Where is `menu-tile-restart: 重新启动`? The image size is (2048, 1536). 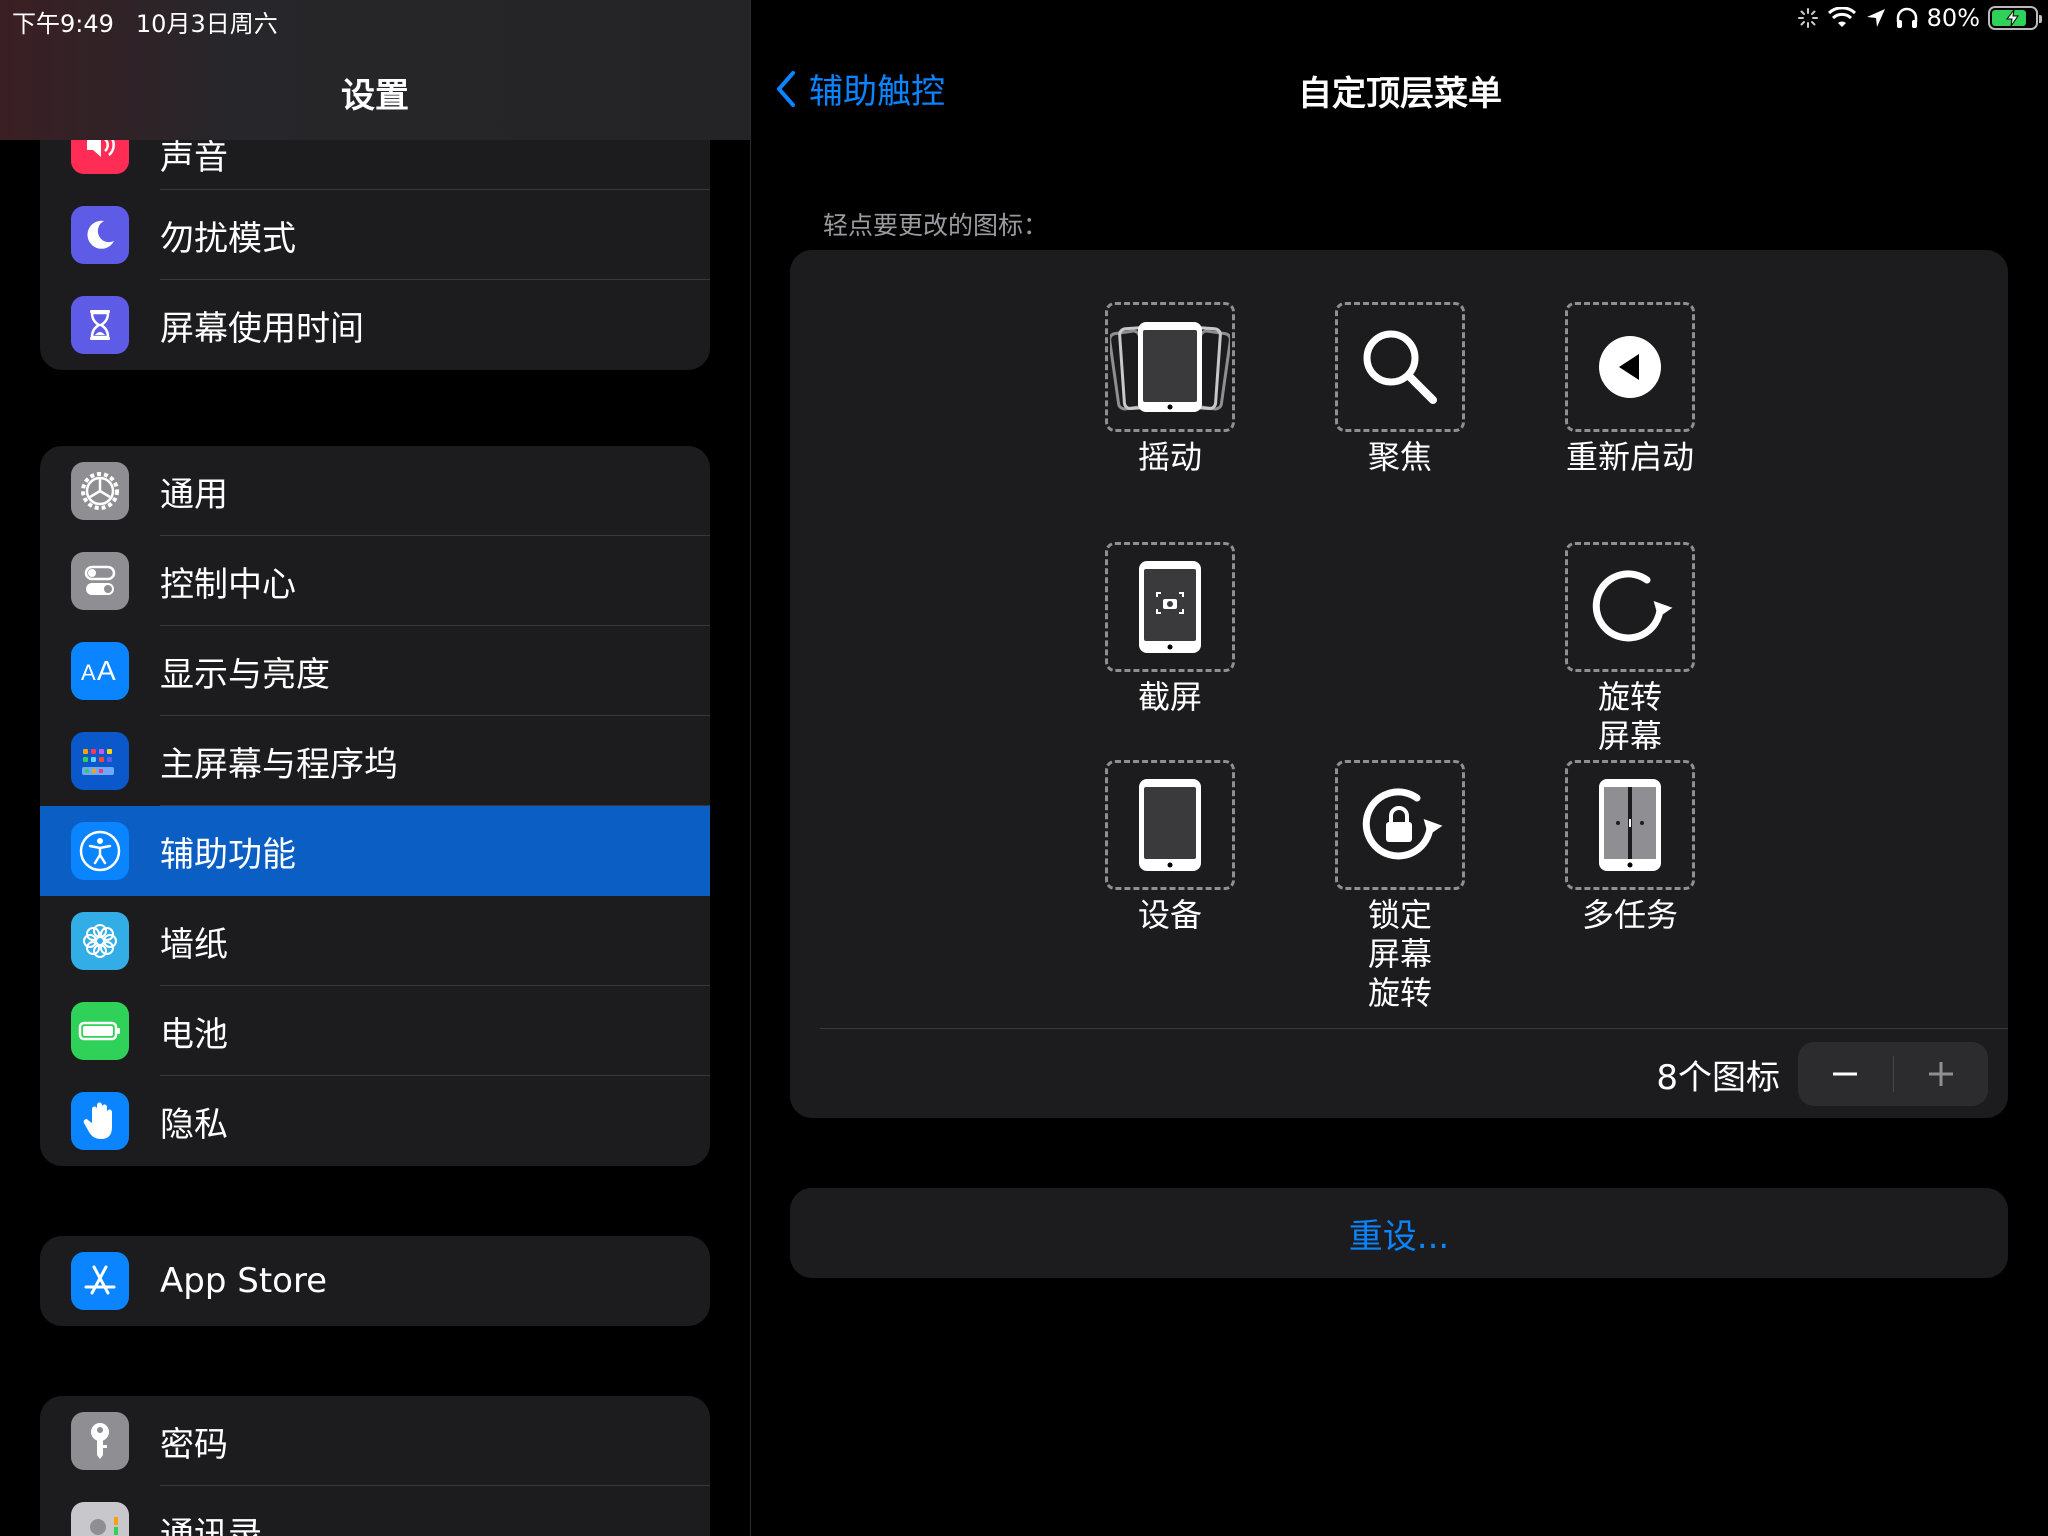 menu-tile-restart: 重新启动 is located at coordinates (1630, 389).